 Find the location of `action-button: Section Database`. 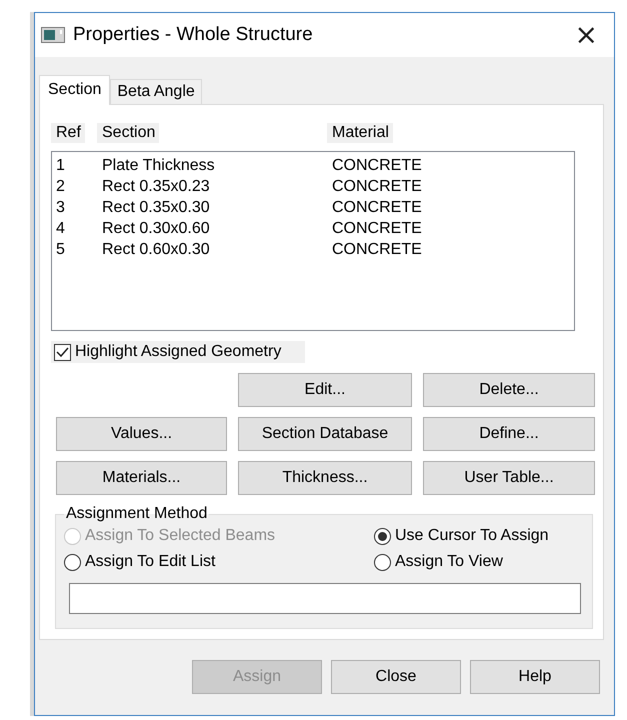

action-button: Section Database is located at coordinates (325, 434).